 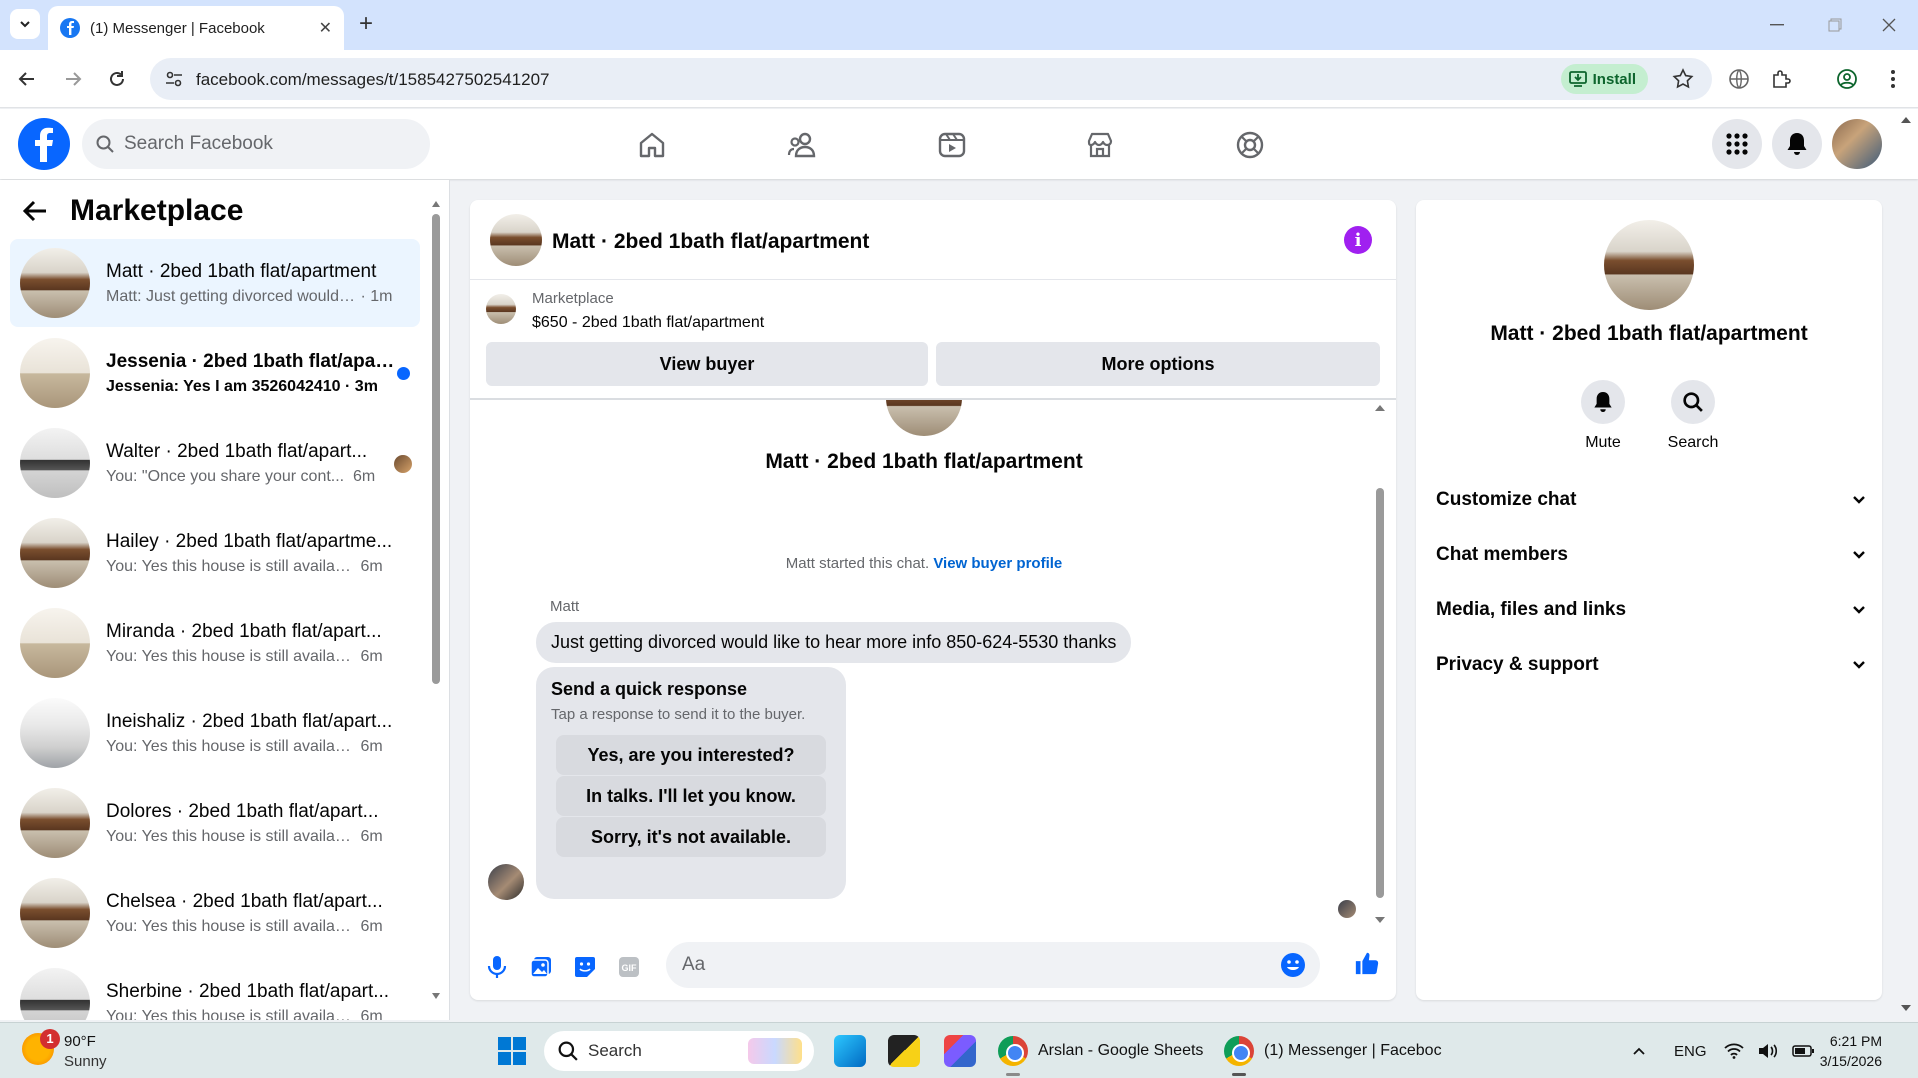 What do you see at coordinates (1906, 120) in the screenshot?
I see `page-scroll-up-icon` at bounding box center [1906, 120].